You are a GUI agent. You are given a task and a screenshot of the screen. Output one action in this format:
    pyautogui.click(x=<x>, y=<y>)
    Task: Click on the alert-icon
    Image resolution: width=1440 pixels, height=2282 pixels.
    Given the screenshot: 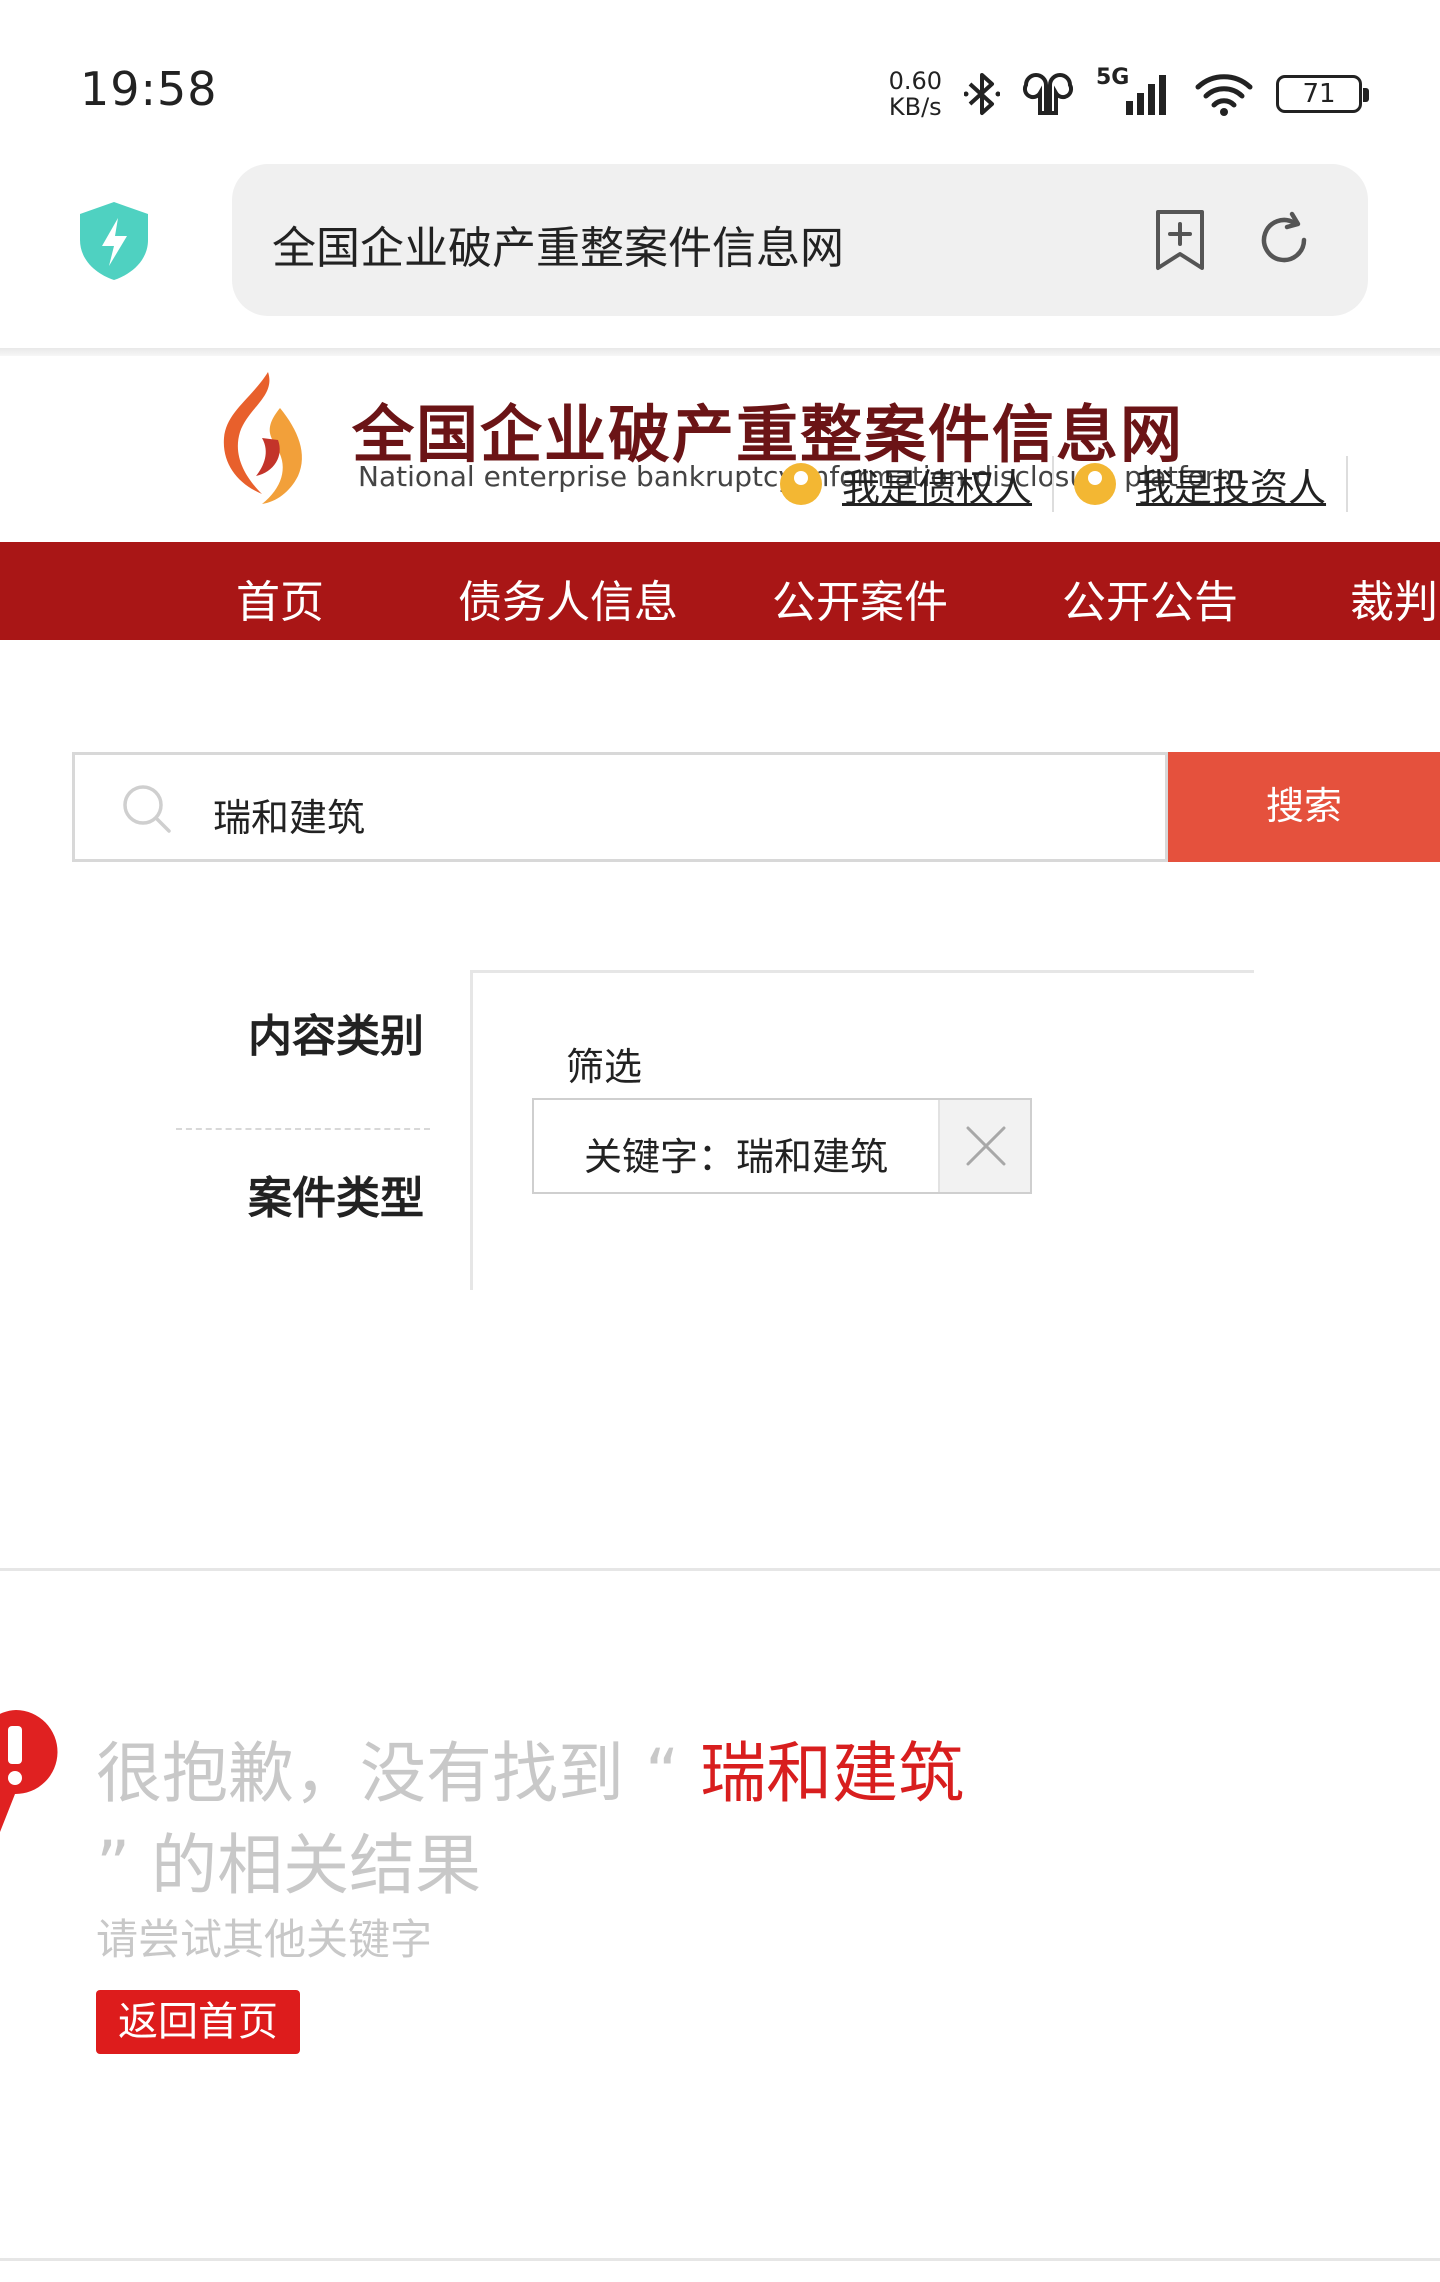 What is the action you would take?
    pyautogui.click(x=29, y=1771)
    